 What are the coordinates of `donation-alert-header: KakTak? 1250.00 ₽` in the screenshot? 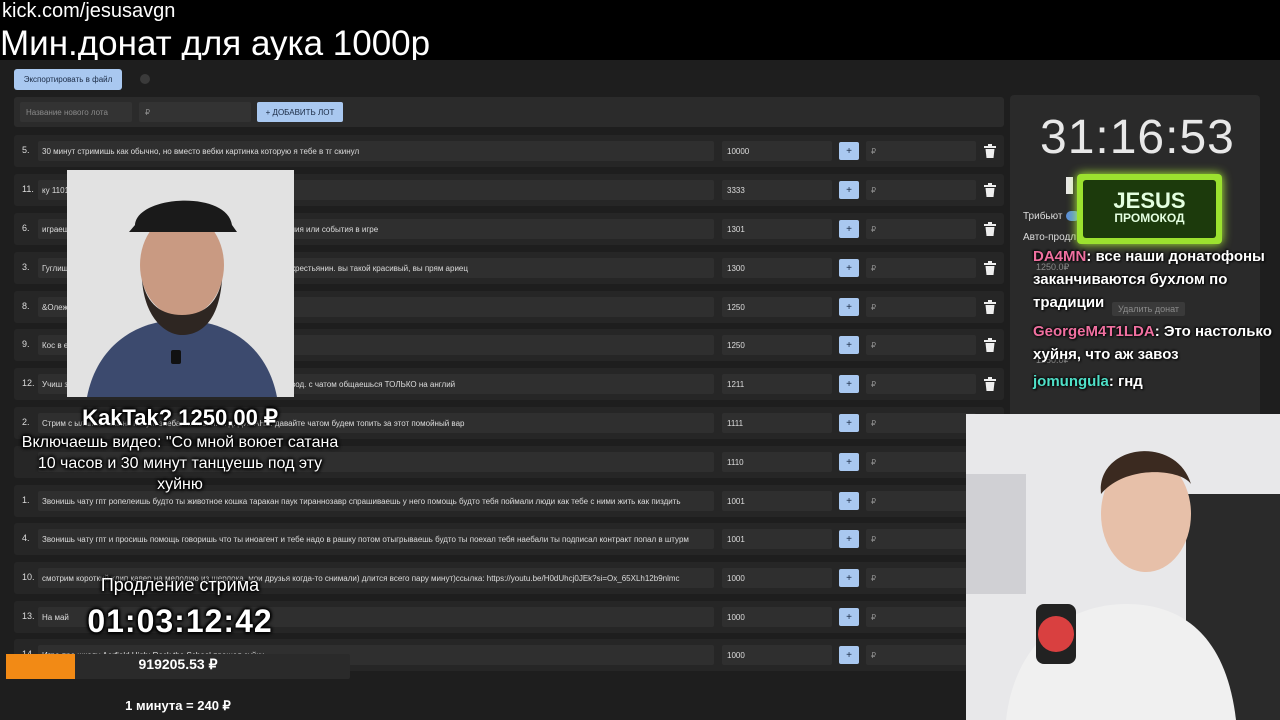 It's located at (180, 418).